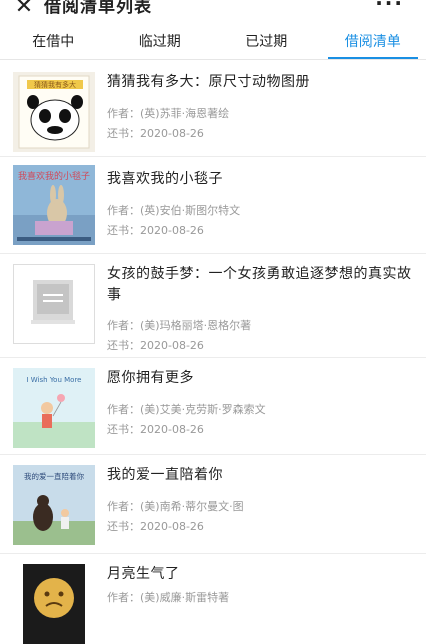 This screenshot has width=426, height=644. What do you see at coordinates (266, 43) in the screenshot?
I see `tab-overdue: 已过期` at bounding box center [266, 43].